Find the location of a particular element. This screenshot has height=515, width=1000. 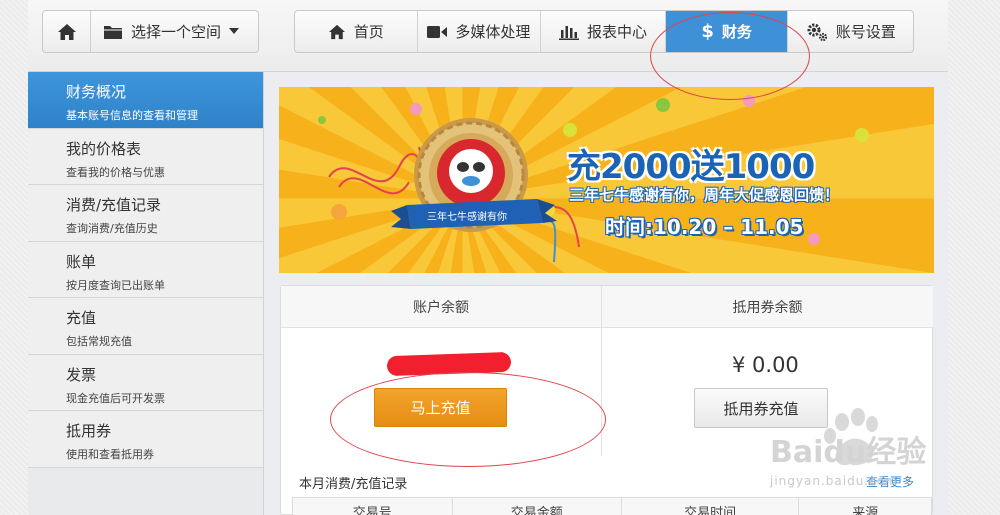

space-selector-group: 选择一个空间 is located at coordinates (150, 31).